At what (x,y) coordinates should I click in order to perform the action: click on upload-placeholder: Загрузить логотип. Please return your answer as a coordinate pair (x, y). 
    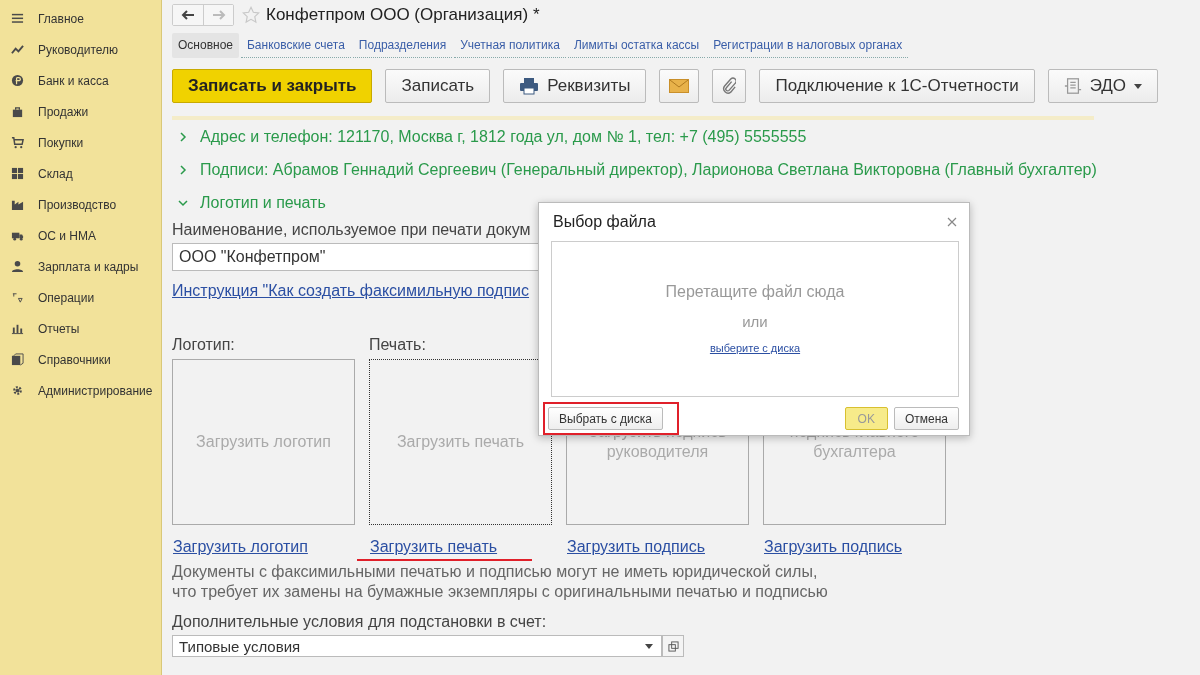
    Looking at the image, I should click on (263, 442).